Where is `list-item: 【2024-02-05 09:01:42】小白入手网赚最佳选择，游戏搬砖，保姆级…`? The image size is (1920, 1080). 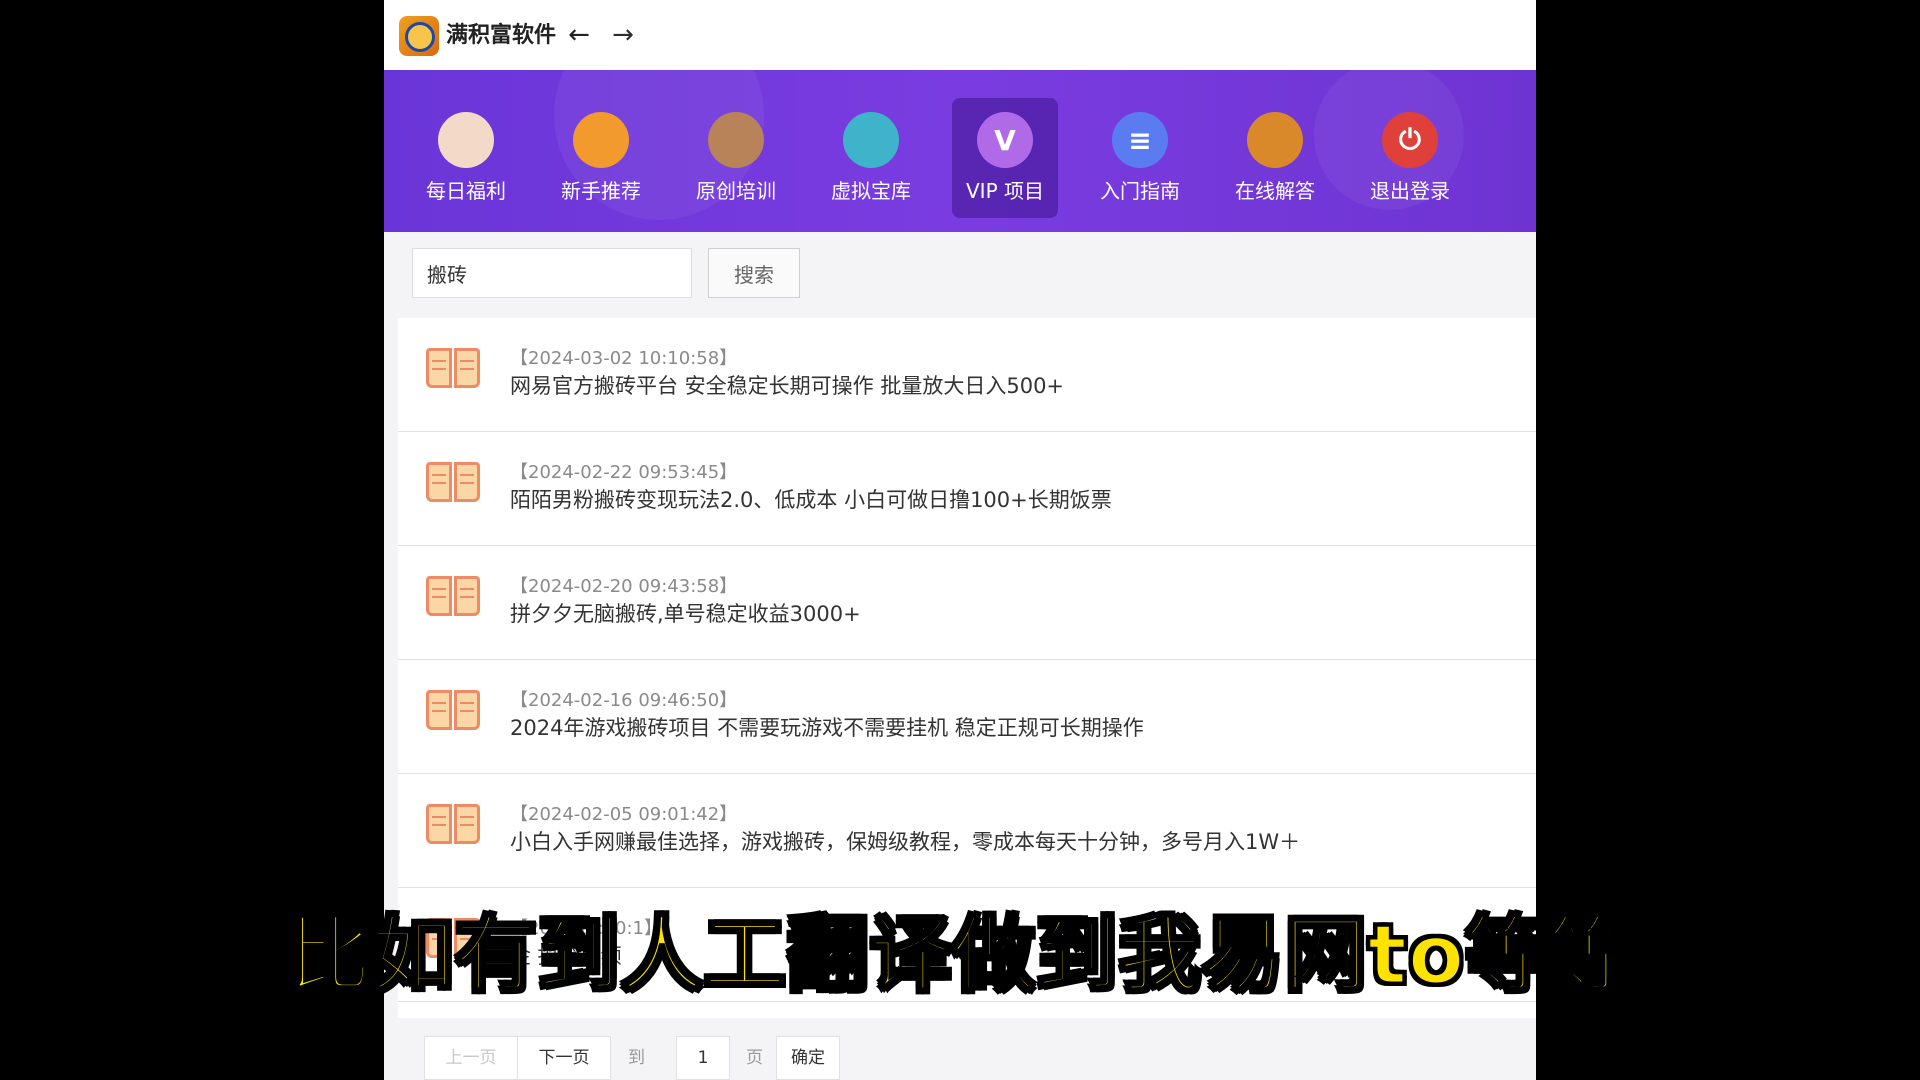 list-item: 【2024-02-05 09:01:42】小白入手网赚最佳选择，游戏搬砖，保姆级… is located at coordinates (967, 831).